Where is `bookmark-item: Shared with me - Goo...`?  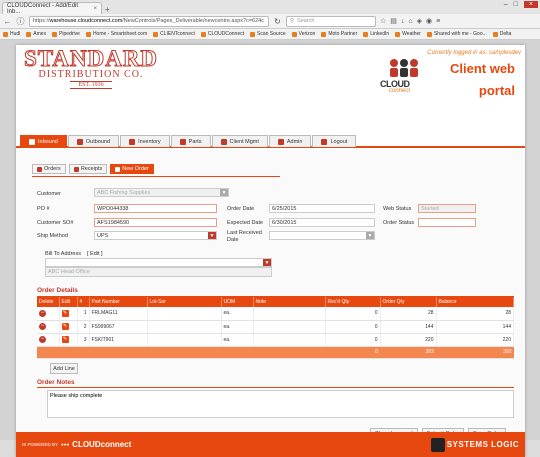
bookmark-item: Shared with me - Goo... is located at coordinates (456, 34).